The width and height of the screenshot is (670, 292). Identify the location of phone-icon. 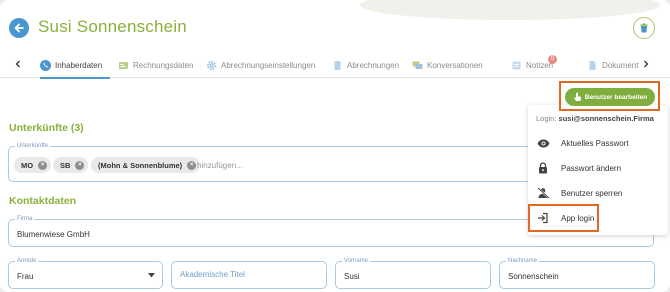
(45, 65).